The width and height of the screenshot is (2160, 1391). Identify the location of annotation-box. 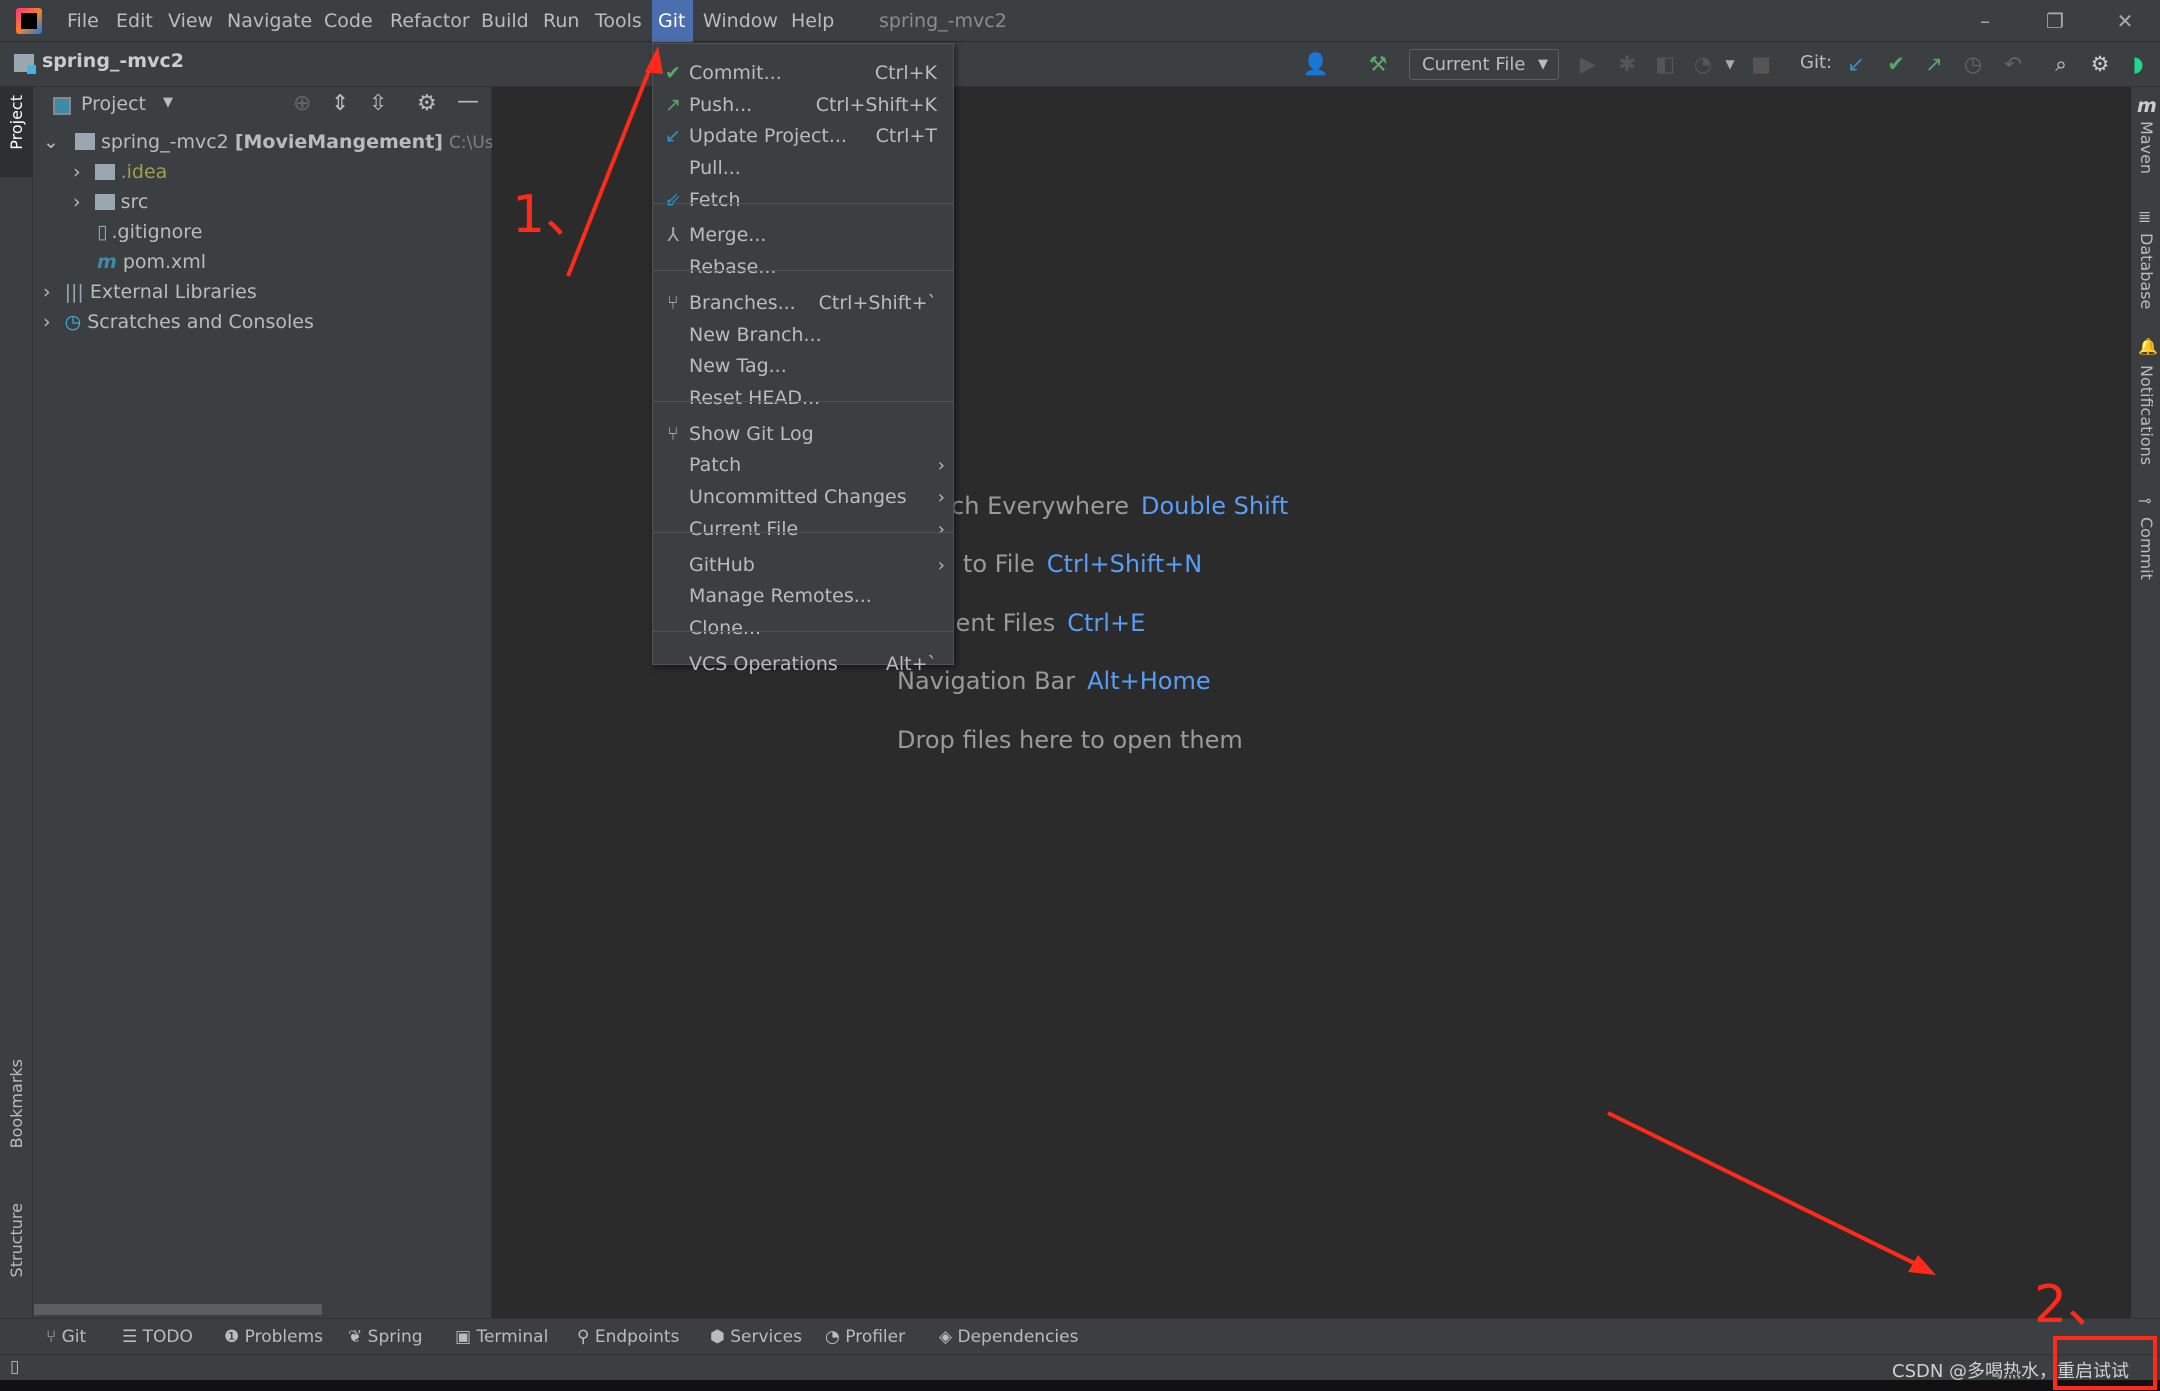
(2105, 1363).